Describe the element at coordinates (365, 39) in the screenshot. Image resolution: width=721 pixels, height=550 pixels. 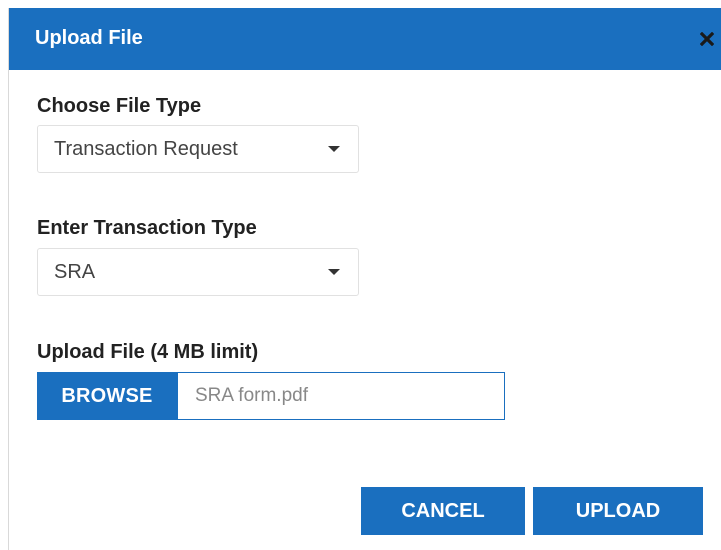
I see `dialog-titlebar: Upload File` at that location.